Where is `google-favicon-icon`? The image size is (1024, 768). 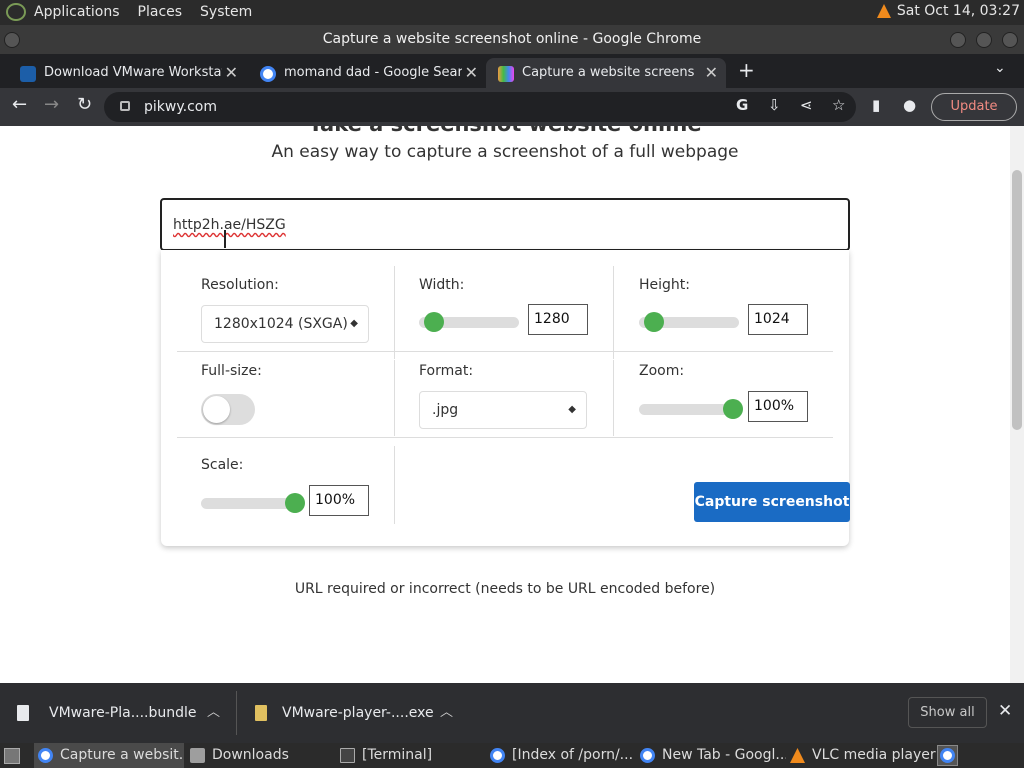 google-favicon-icon is located at coordinates (268, 74).